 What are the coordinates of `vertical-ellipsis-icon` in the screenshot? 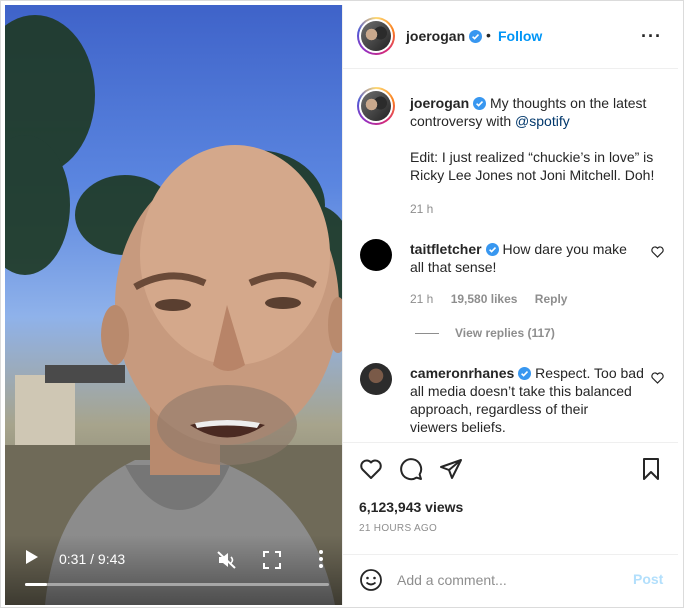 It's located at (321, 559).